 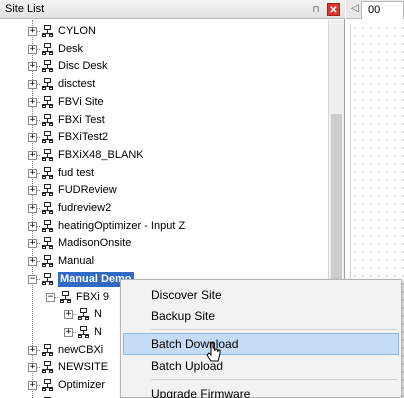 What do you see at coordinates (261, 390) in the screenshot?
I see `menu-item-upgrade-firmware: Upgrade Firmware` at bounding box center [261, 390].